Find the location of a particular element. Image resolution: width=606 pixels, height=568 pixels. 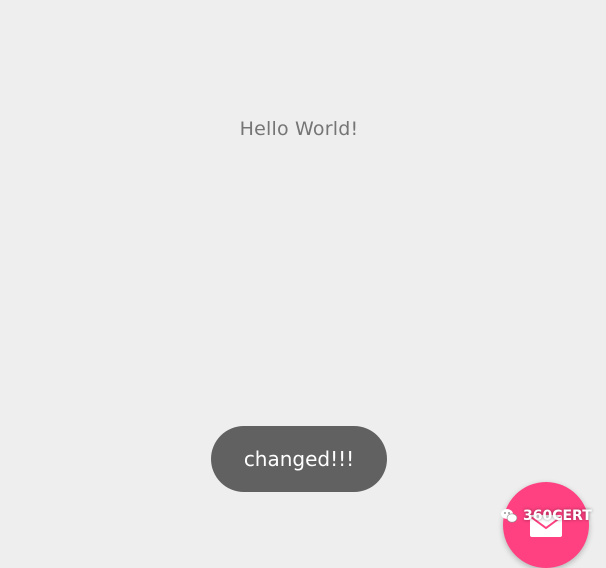

watermark: 360CERT is located at coordinates (546, 516).